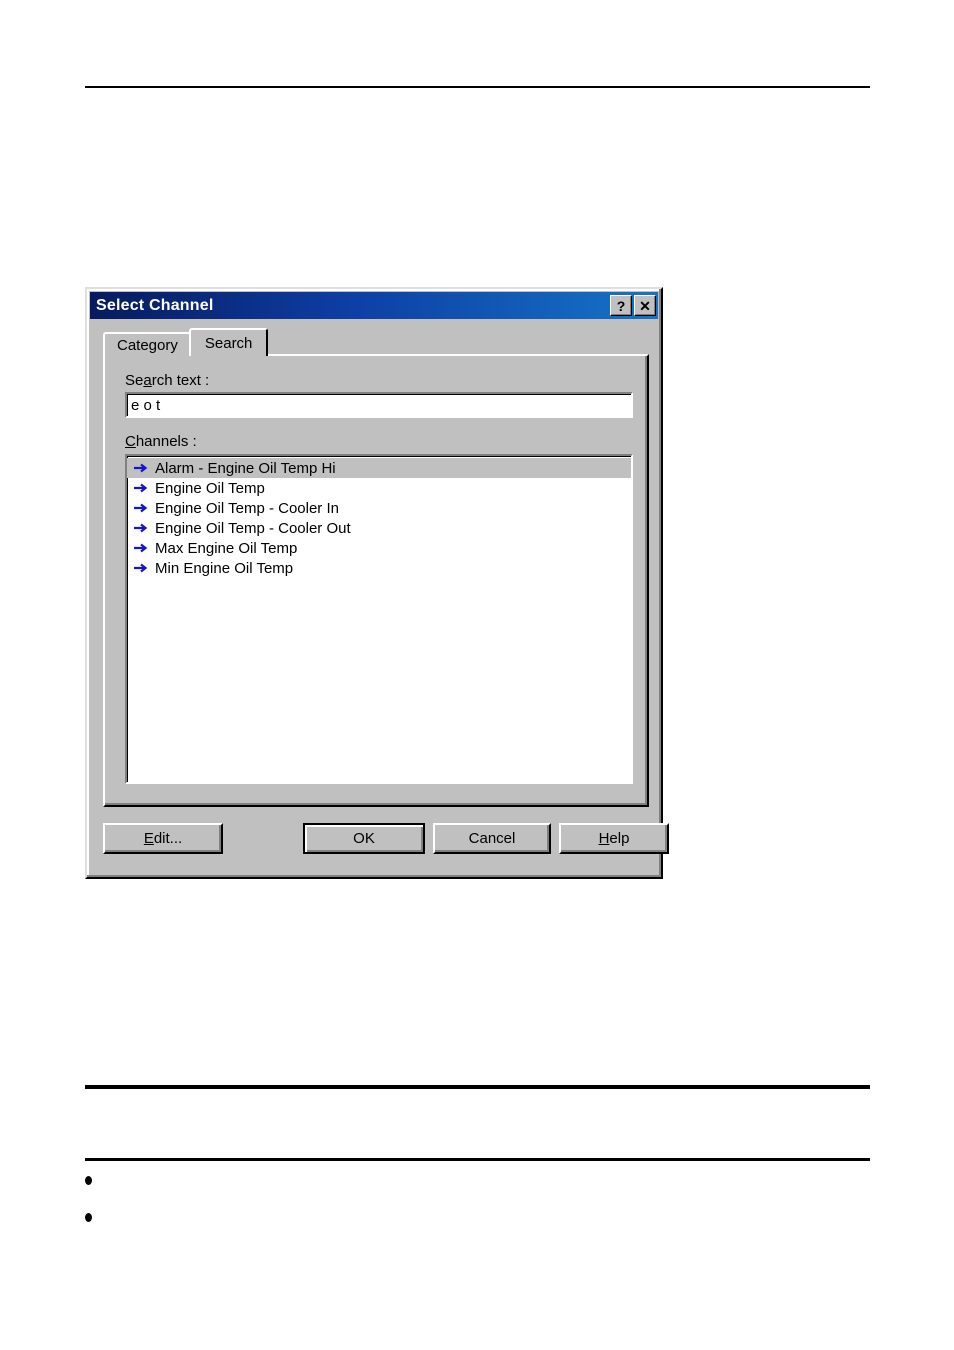  I want to click on channels-label: Channels :, so click(161, 441).